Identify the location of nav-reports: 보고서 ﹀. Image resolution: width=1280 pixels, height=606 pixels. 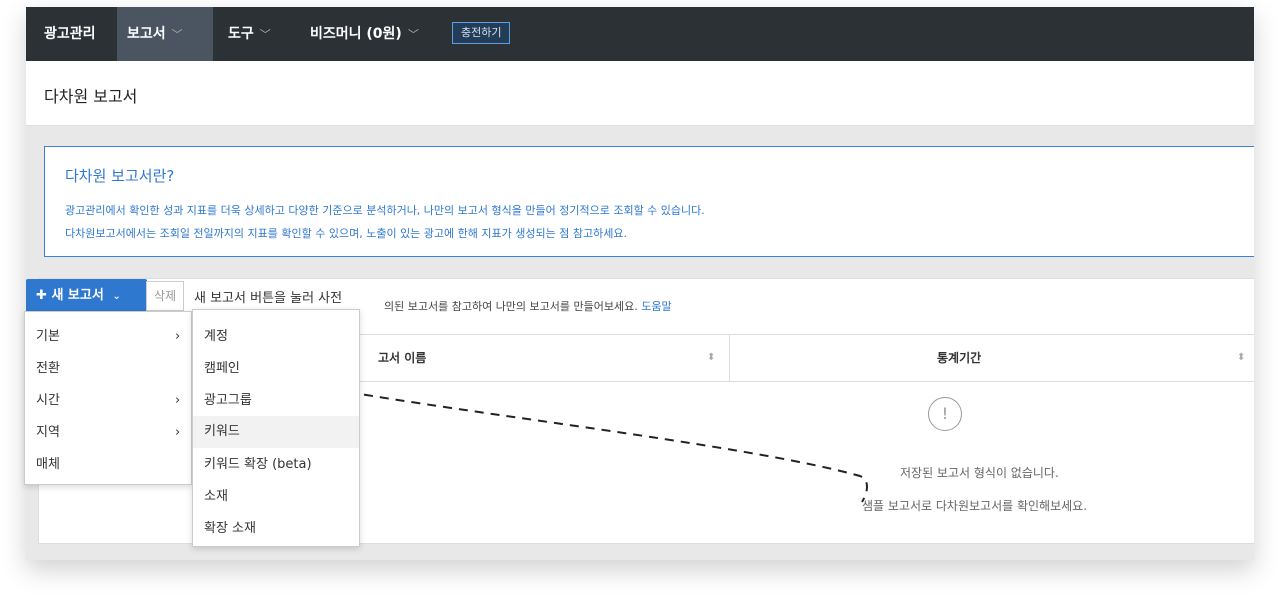
(165, 34).